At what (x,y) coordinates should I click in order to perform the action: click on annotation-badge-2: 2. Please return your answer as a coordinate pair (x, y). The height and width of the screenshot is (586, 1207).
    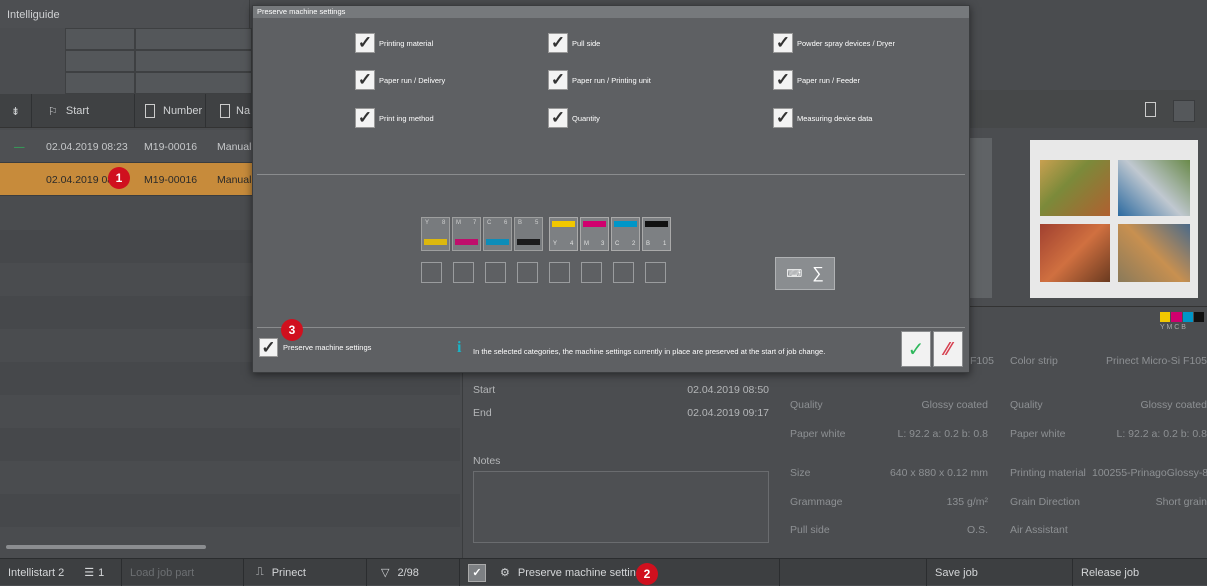
    Looking at the image, I should click on (647, 574).